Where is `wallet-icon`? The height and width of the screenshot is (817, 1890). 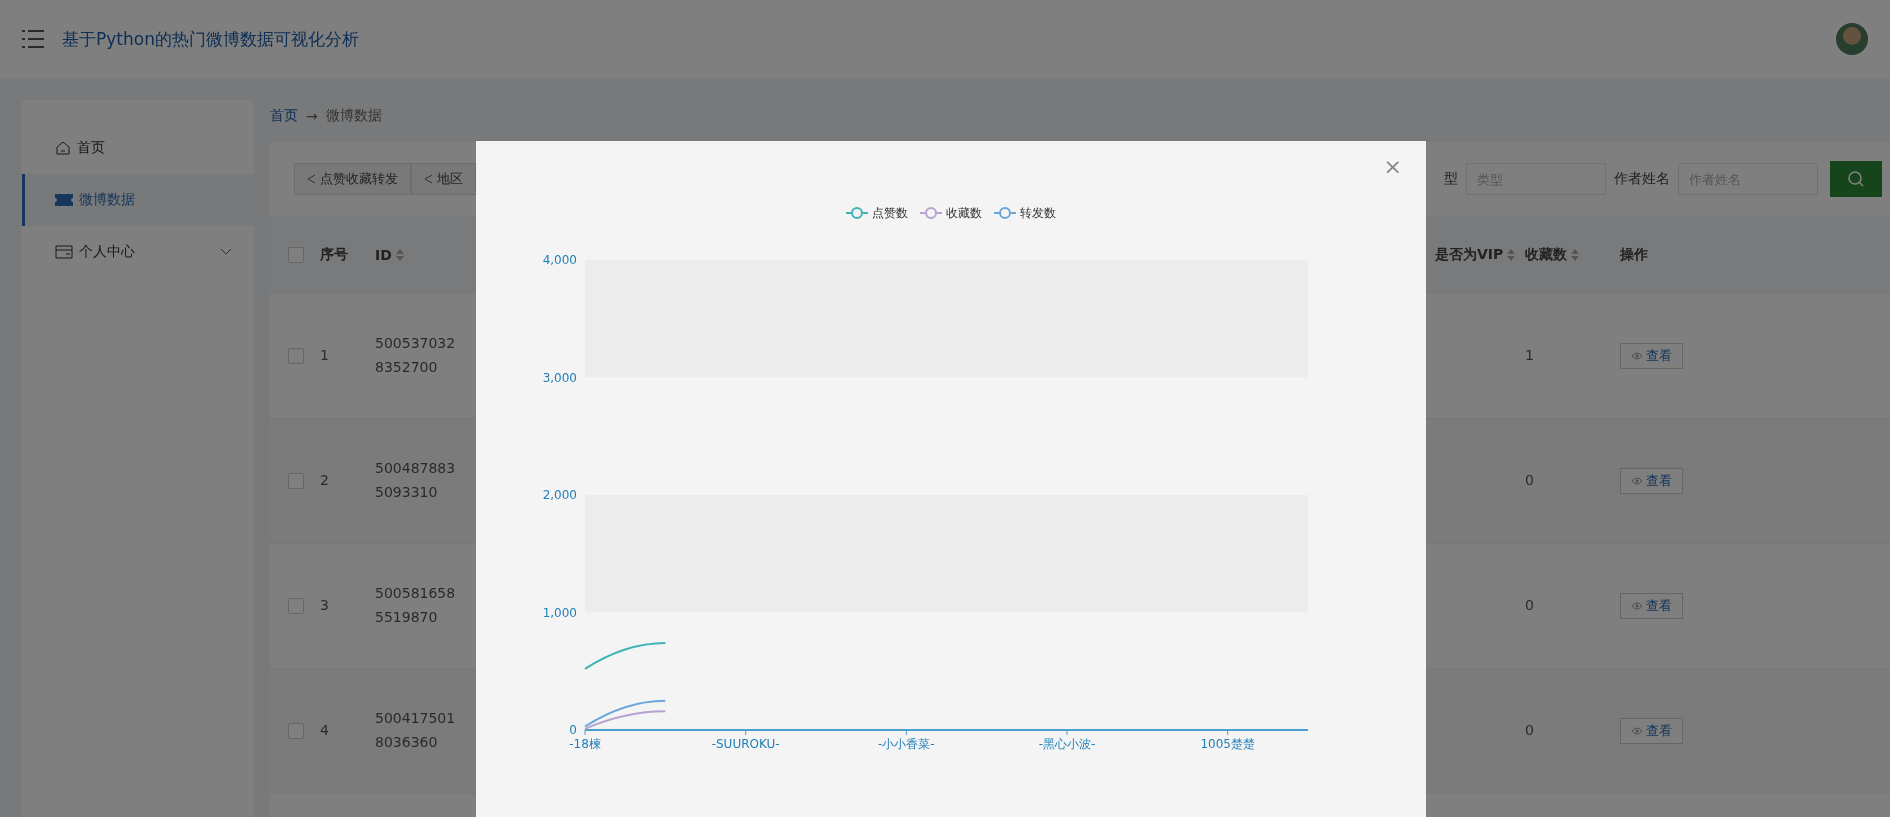 wallet-icon is located at coordinates (64, 252).